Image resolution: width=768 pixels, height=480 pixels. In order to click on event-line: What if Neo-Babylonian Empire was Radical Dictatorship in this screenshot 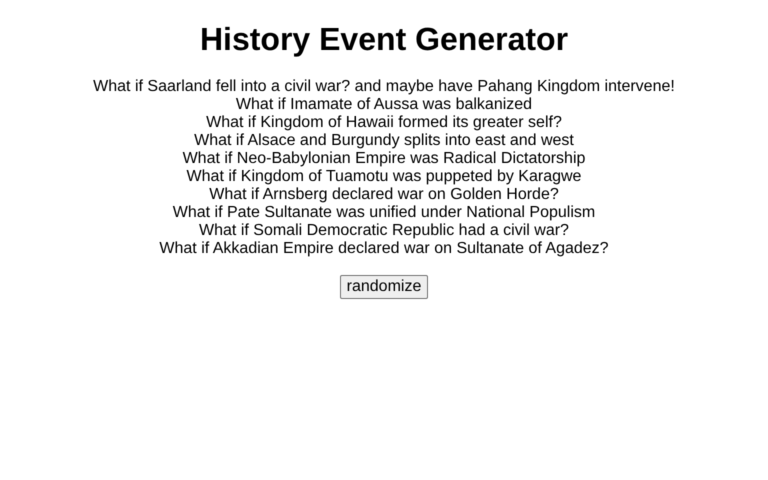, I will do `click(384, 159)`.